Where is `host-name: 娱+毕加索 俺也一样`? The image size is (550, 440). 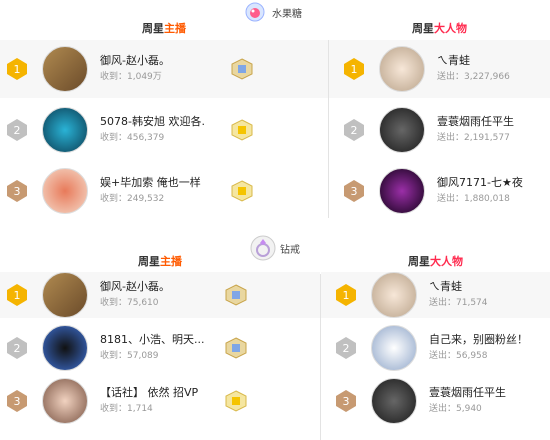 host-name: 娱+毕加索 俺也一样 is located at coordinates (150, 183).